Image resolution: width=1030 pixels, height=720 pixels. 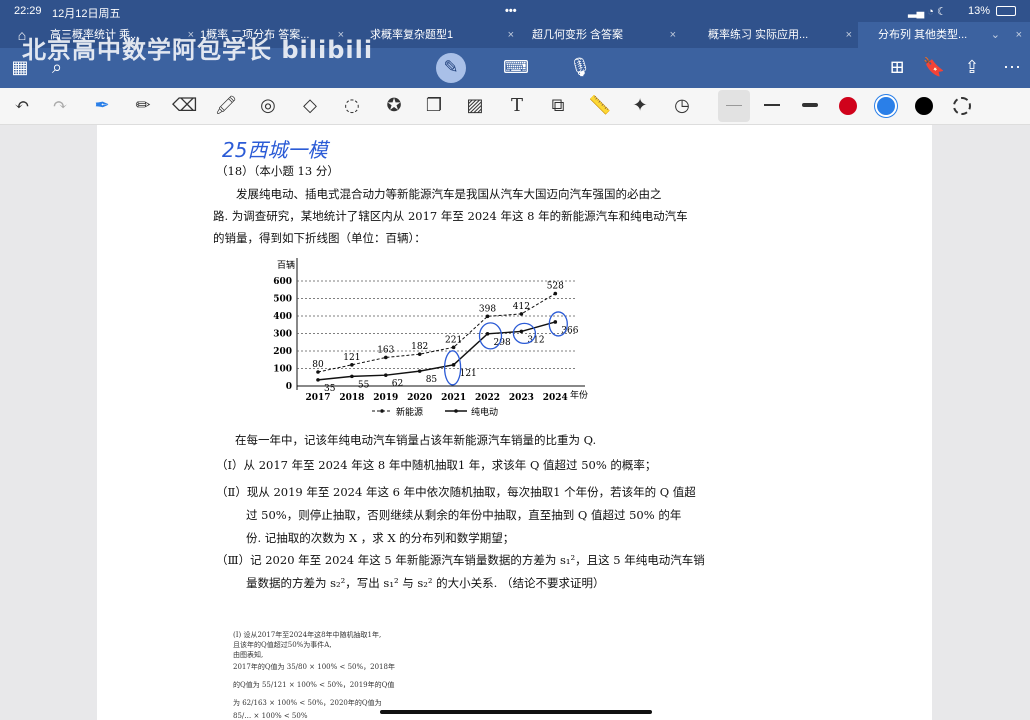 I want to click on x-axis-label: 年份, so click(x=579, y=395).